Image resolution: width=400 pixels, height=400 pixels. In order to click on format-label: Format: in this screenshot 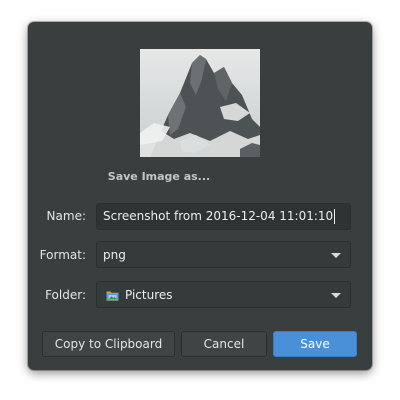, I will do `click(62, 255)`.